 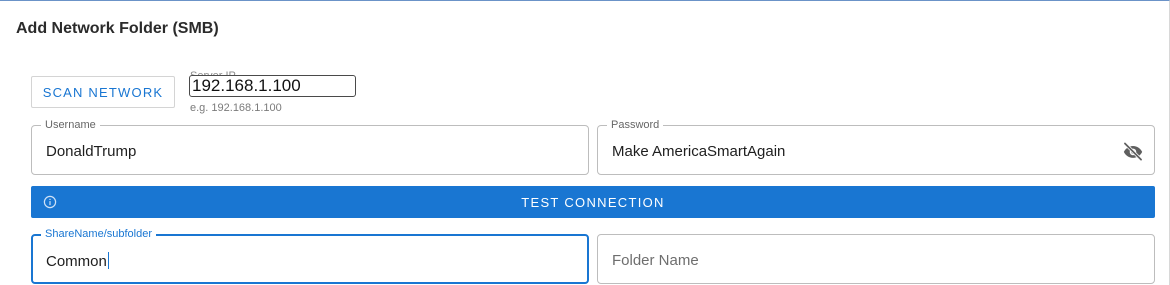 I want to click on test-connection-label: TEST CONNECTION, so click(x=593, y=202).